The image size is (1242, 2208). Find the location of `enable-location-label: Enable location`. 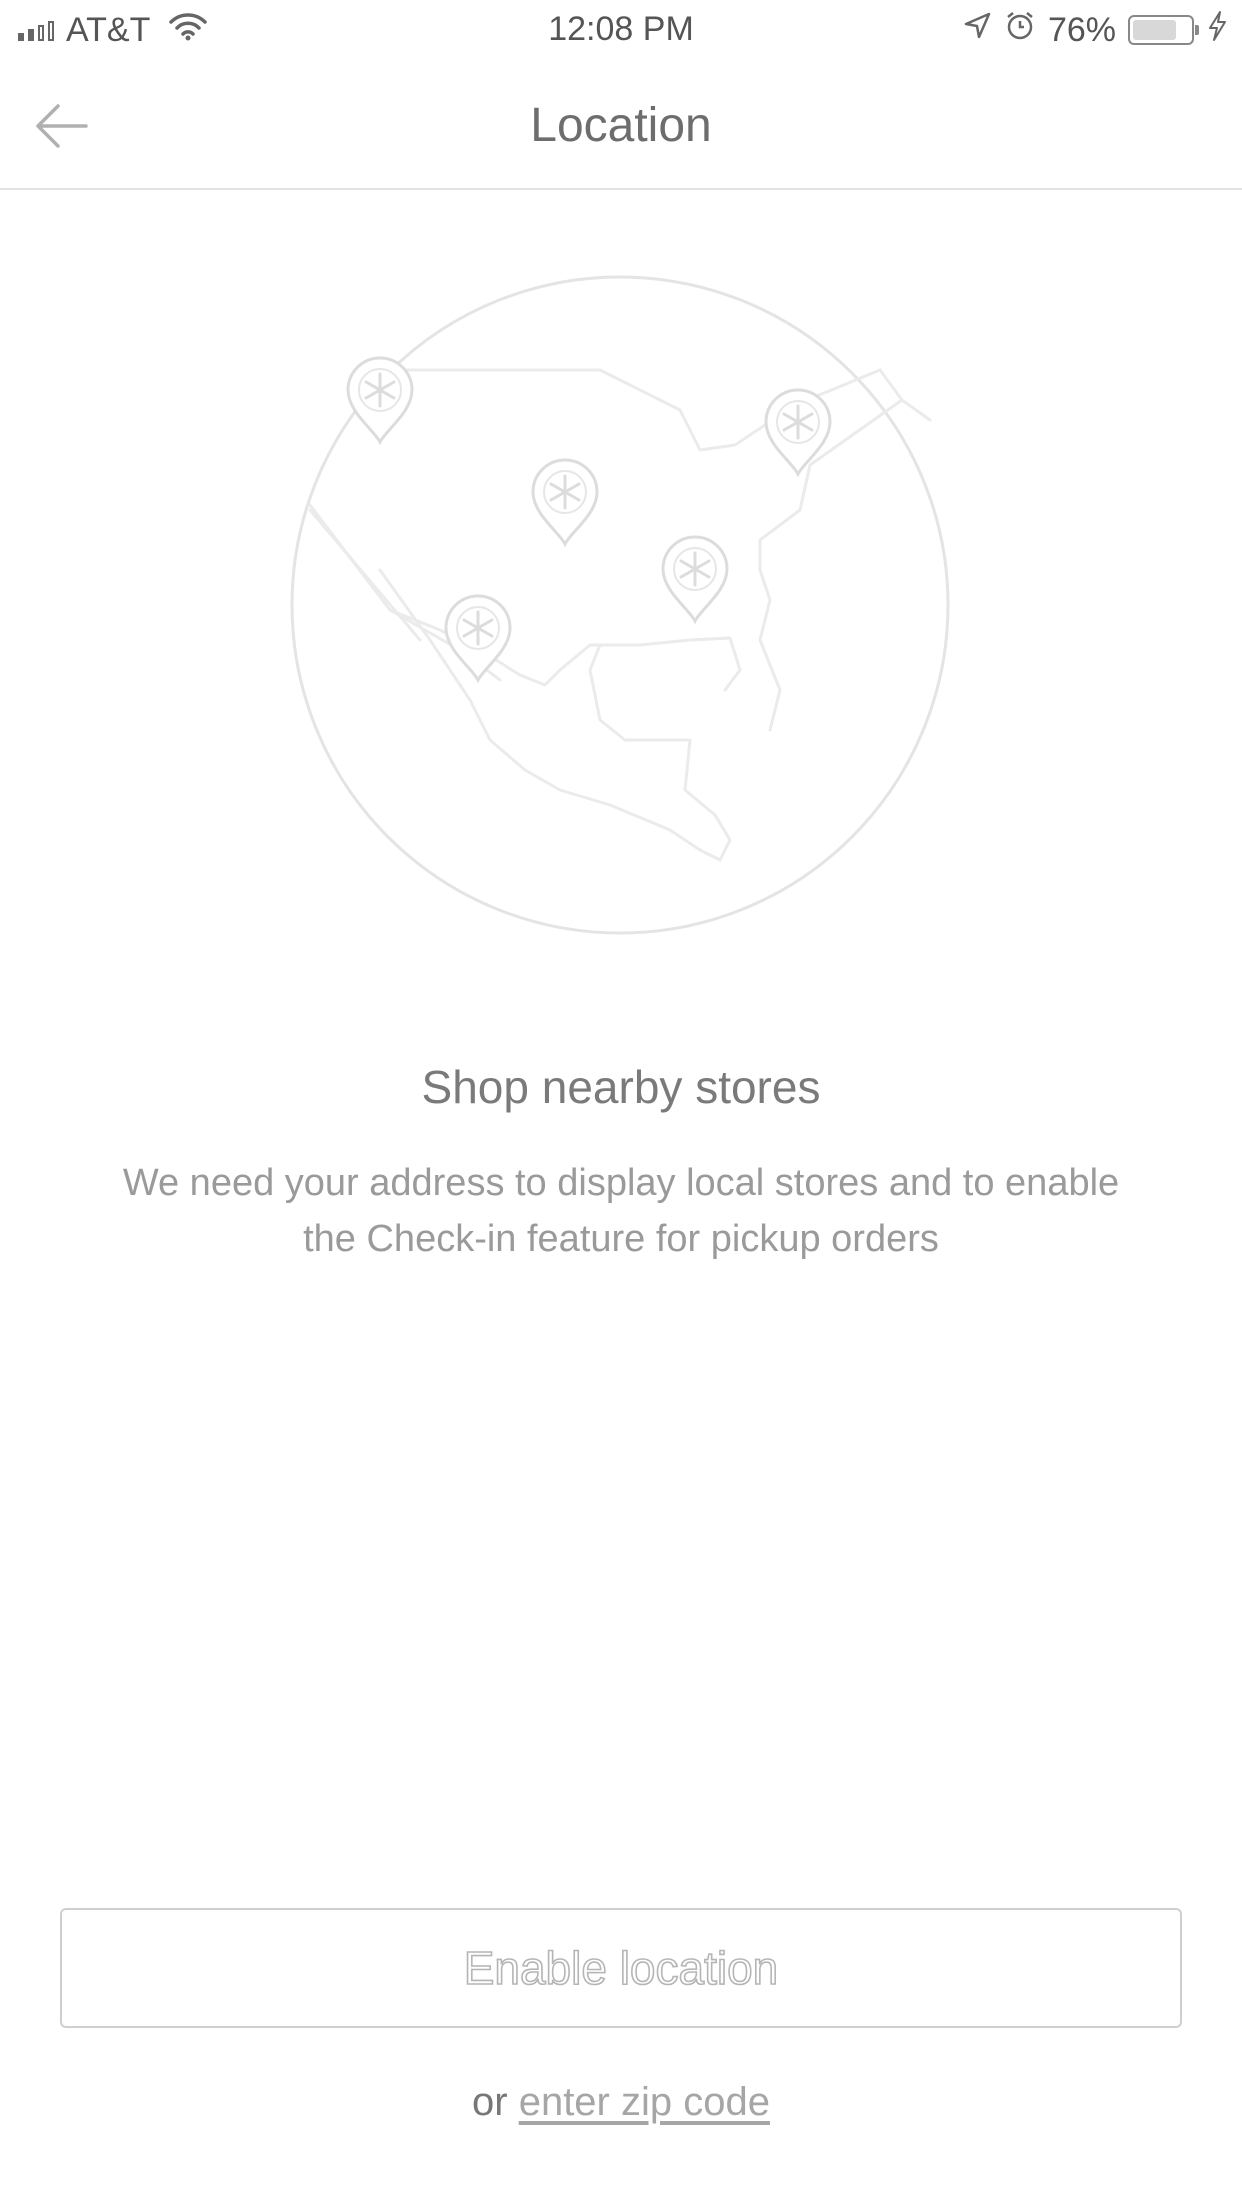

enable-location-label: Enable location is located at coordinates (621, 1968).